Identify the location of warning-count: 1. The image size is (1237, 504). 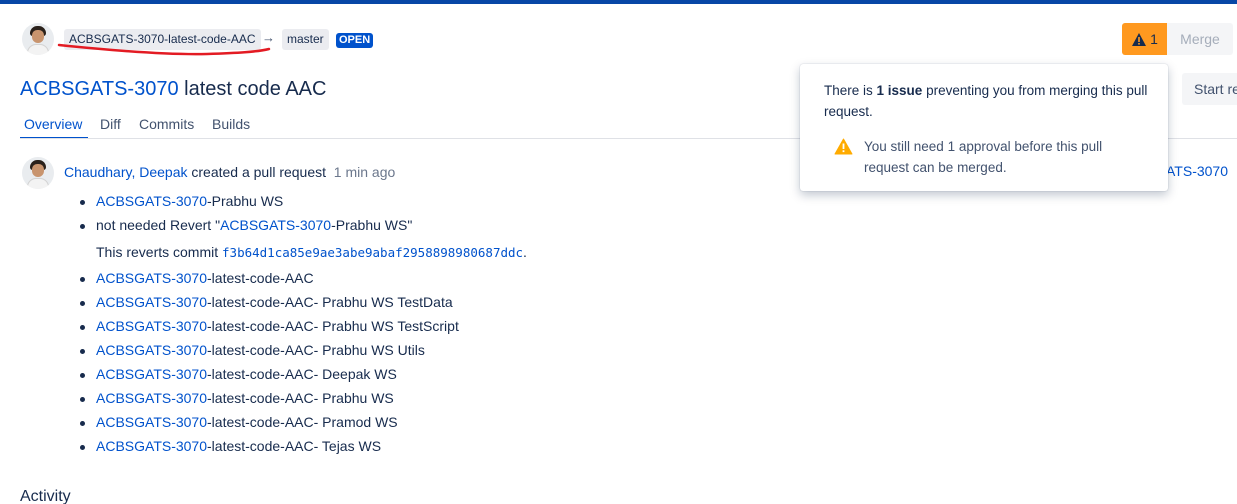
(1154, 39).